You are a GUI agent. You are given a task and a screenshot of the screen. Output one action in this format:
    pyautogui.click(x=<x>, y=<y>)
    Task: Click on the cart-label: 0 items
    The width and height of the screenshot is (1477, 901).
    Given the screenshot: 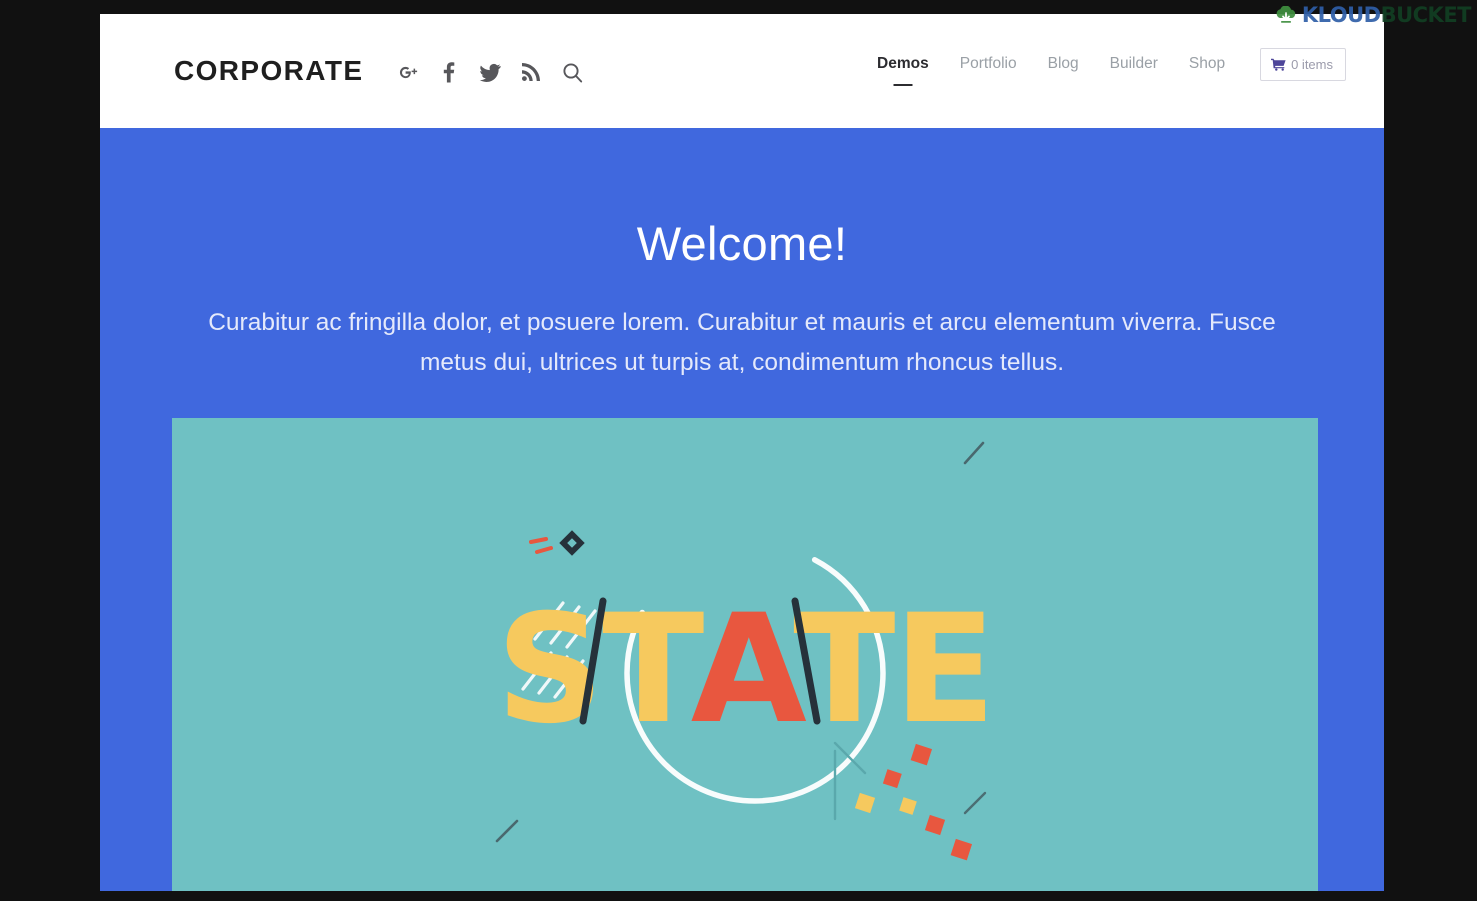 What is the action you would take?
    pyautogui.click(x=1312, y=64)
    